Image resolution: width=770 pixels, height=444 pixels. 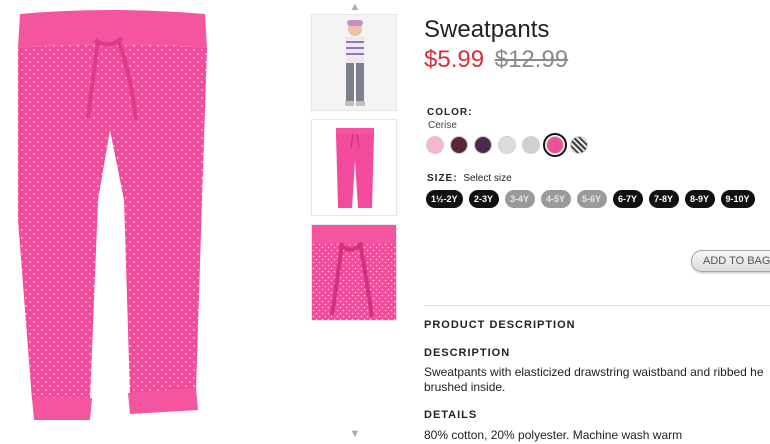 I want to click on thumbnail-pants, so click(x=354, y=167).